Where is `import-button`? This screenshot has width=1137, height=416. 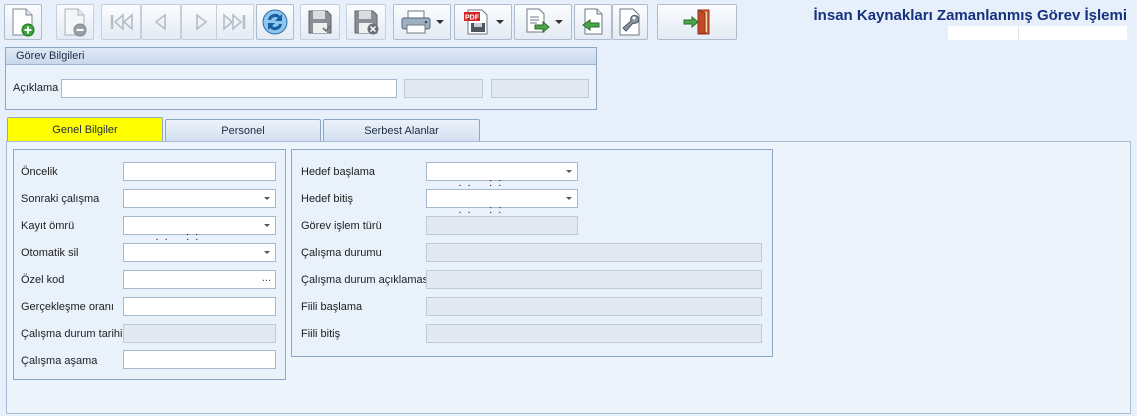
import-button is located at coordinates (593, 22).